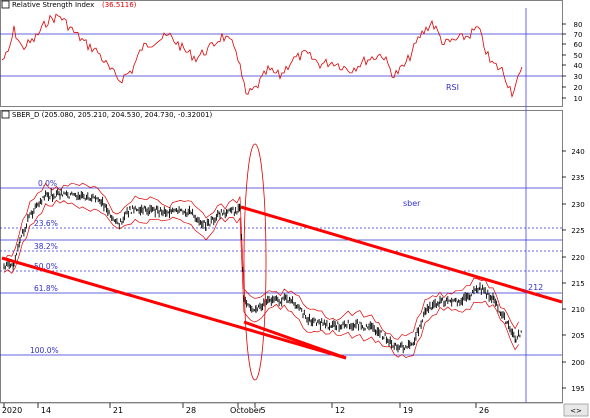 The width and height of the screenshot is (590, 418). Describe the element at coordinates (535, 287) in the screenshot. I see `level-label: 212` at that location.